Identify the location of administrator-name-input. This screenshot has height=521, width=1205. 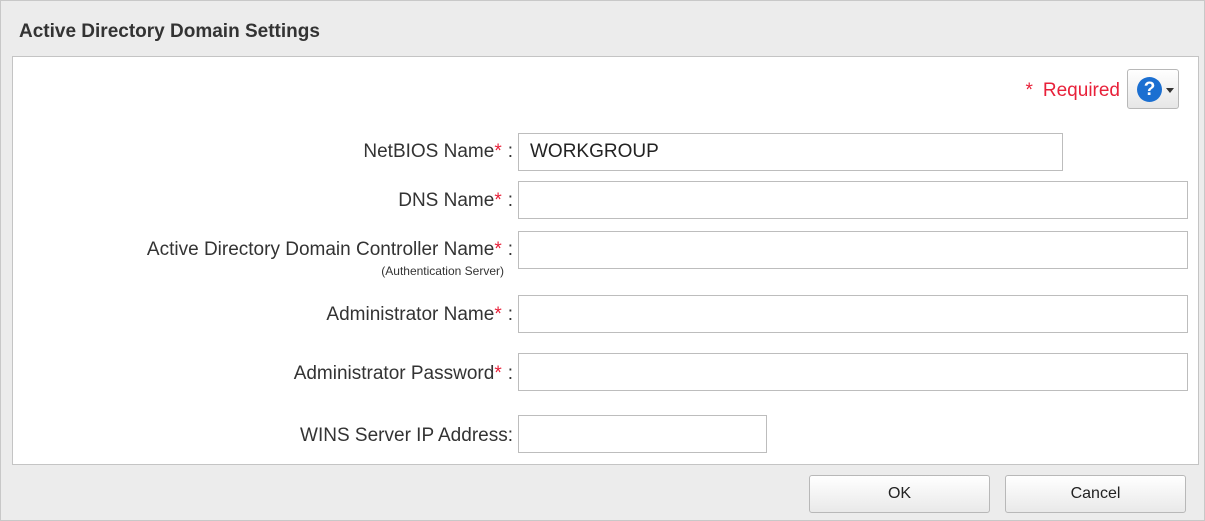
(853, 314).